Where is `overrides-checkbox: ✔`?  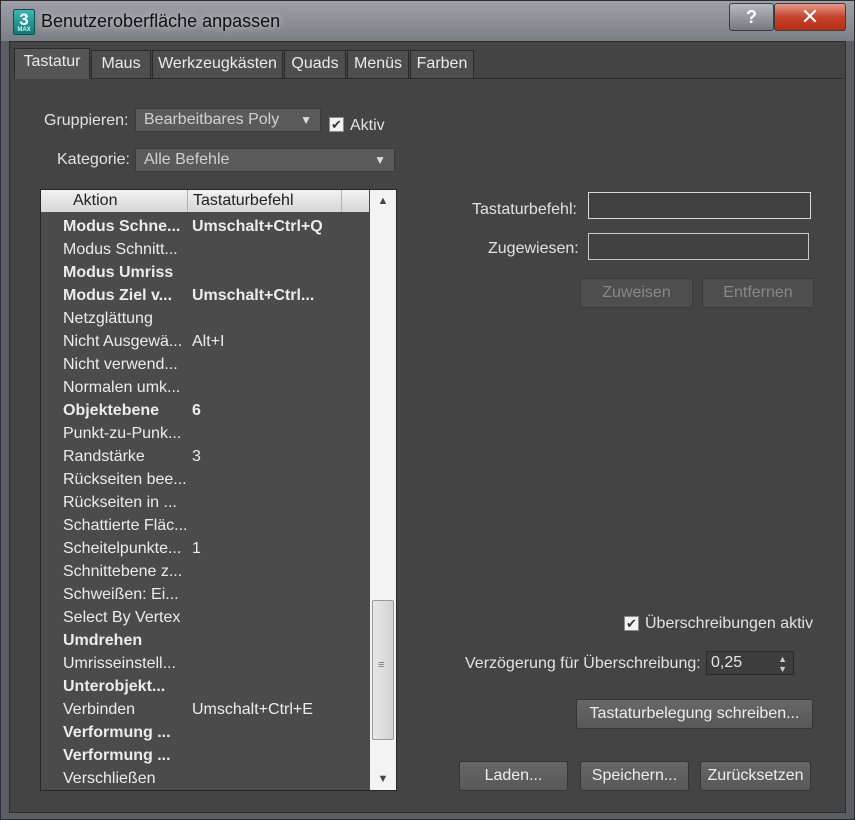 overrides-checkbox: ✔ is located at coordinates (631, 623).